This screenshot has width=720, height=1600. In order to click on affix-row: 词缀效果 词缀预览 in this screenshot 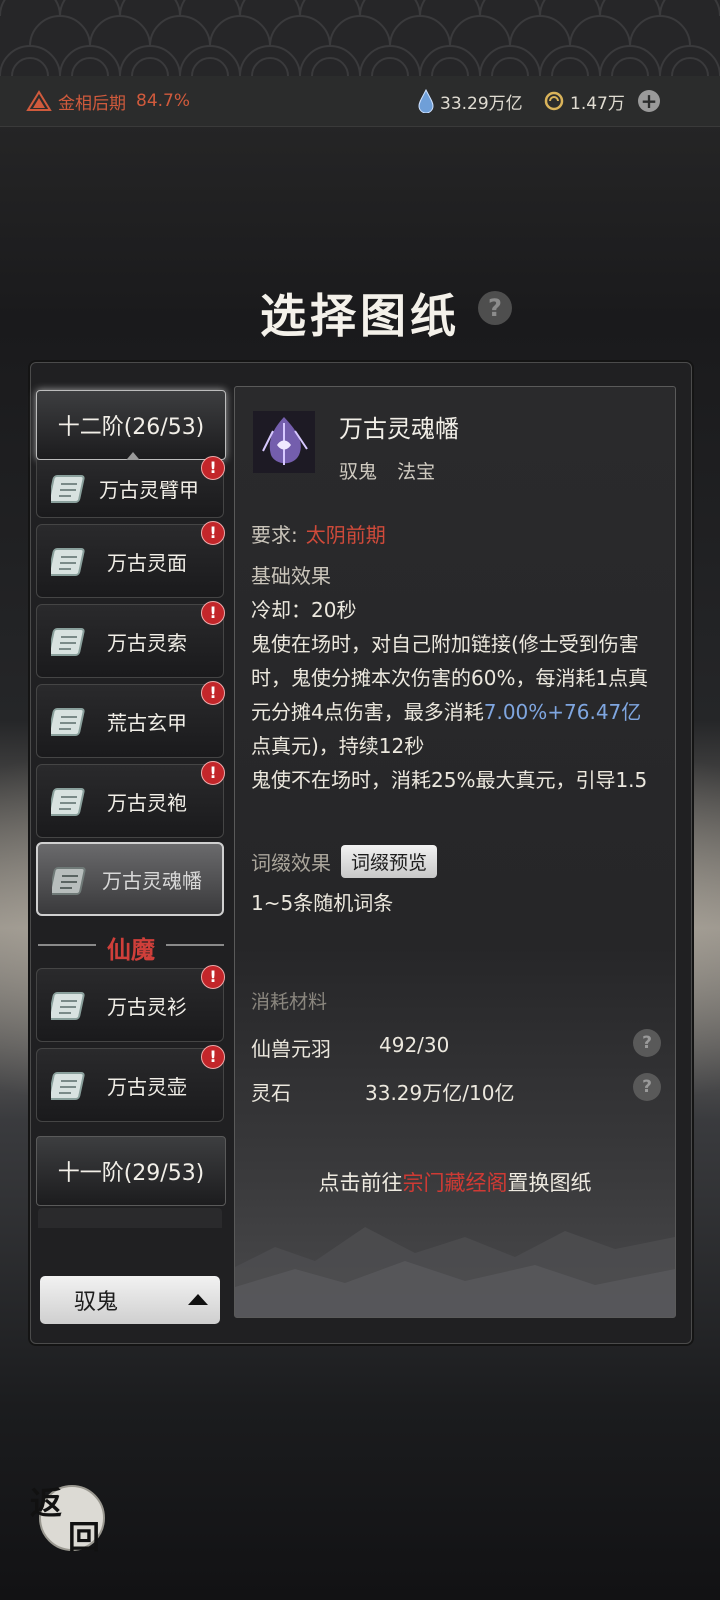, I will do `click(344, 861)`.